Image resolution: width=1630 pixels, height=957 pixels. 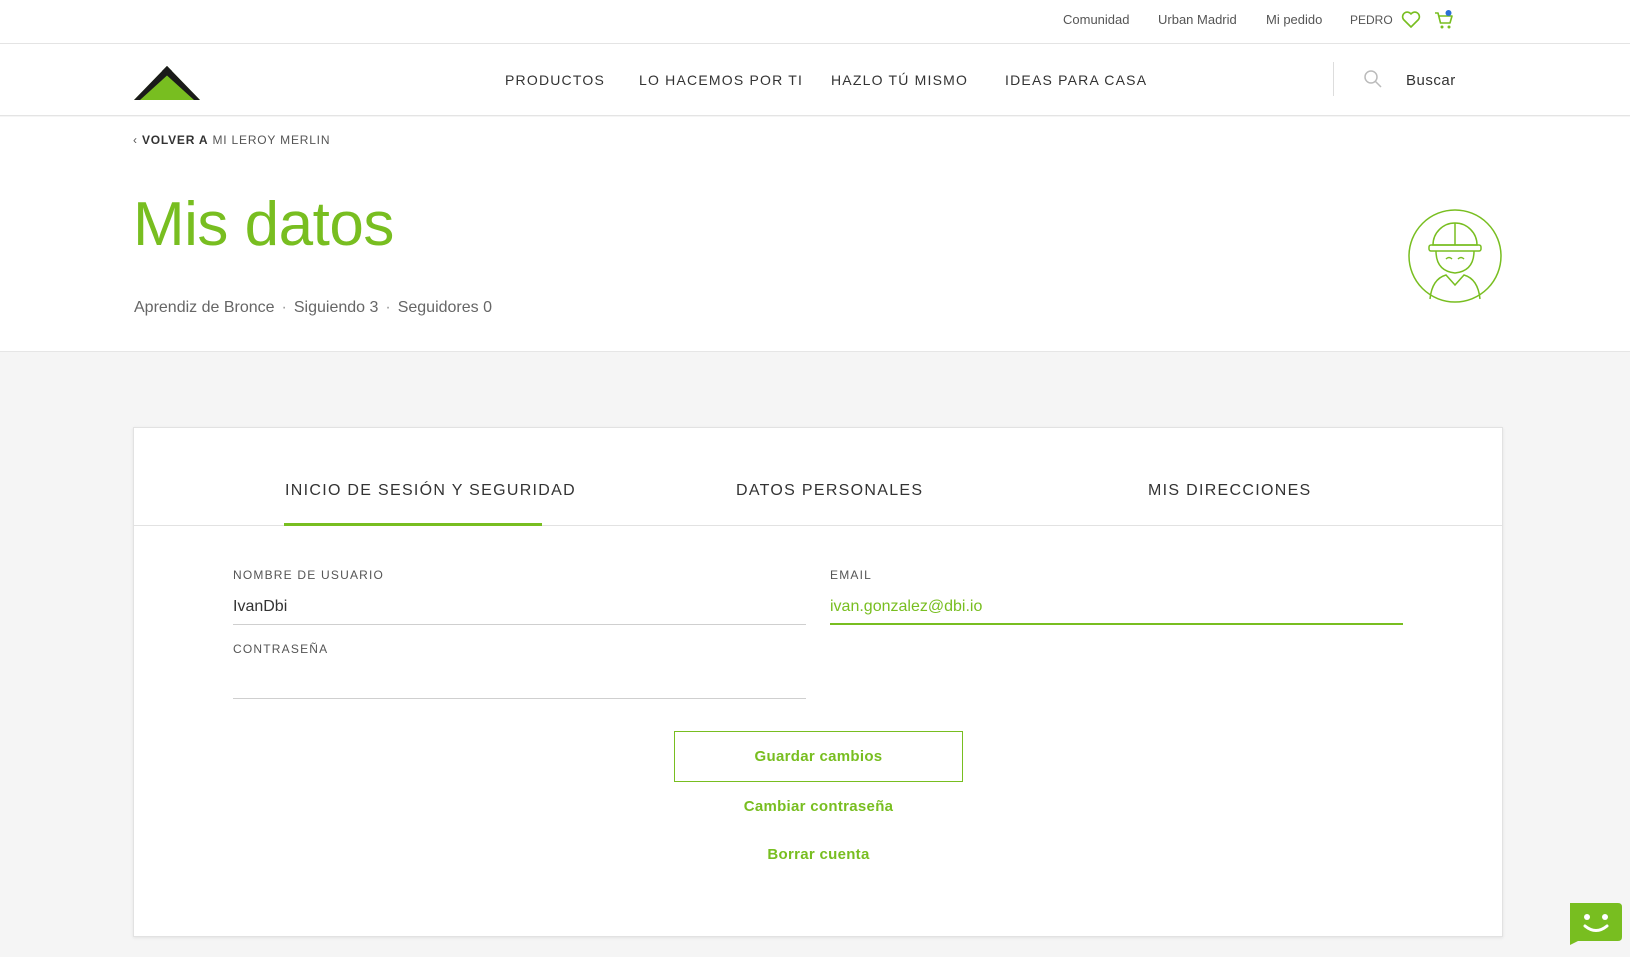 I want to click on chat-assistant-icon, so click(x=1595, y=922).